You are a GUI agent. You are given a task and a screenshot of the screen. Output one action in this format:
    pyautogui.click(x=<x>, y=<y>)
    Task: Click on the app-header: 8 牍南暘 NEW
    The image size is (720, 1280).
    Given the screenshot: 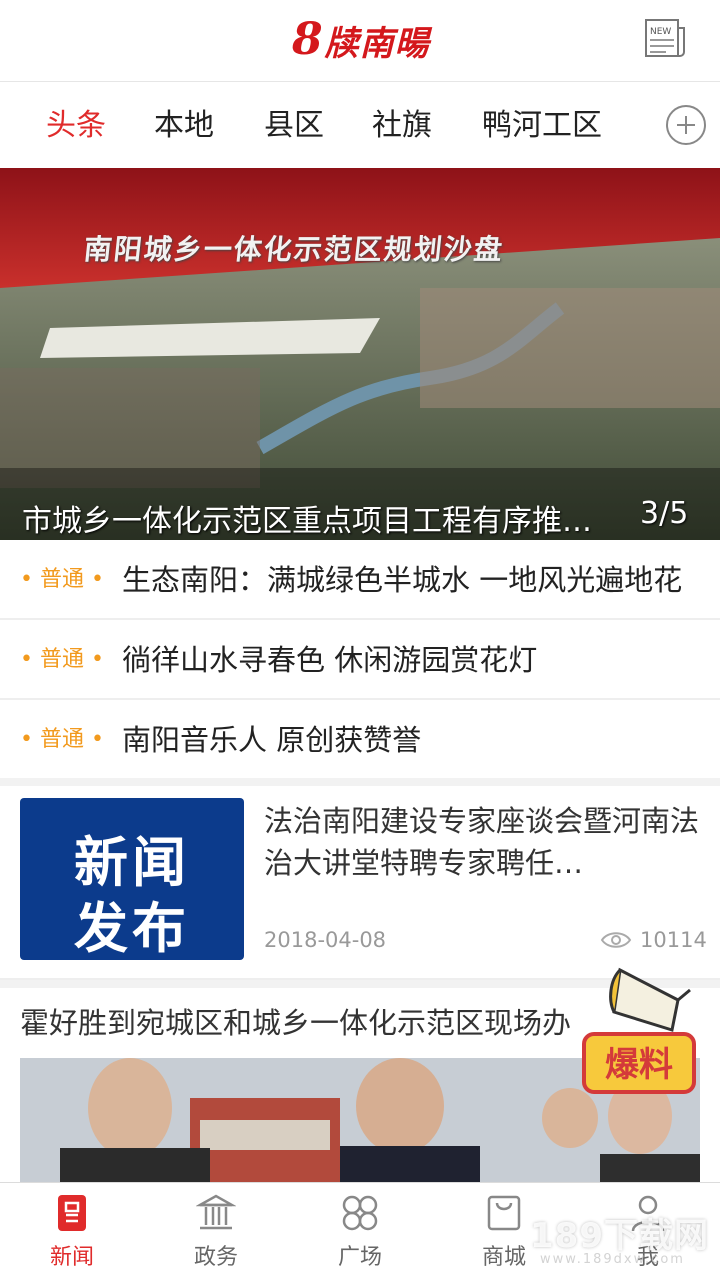 What is the action you would take?
    pyautogui.click(x=360, y=41)
    